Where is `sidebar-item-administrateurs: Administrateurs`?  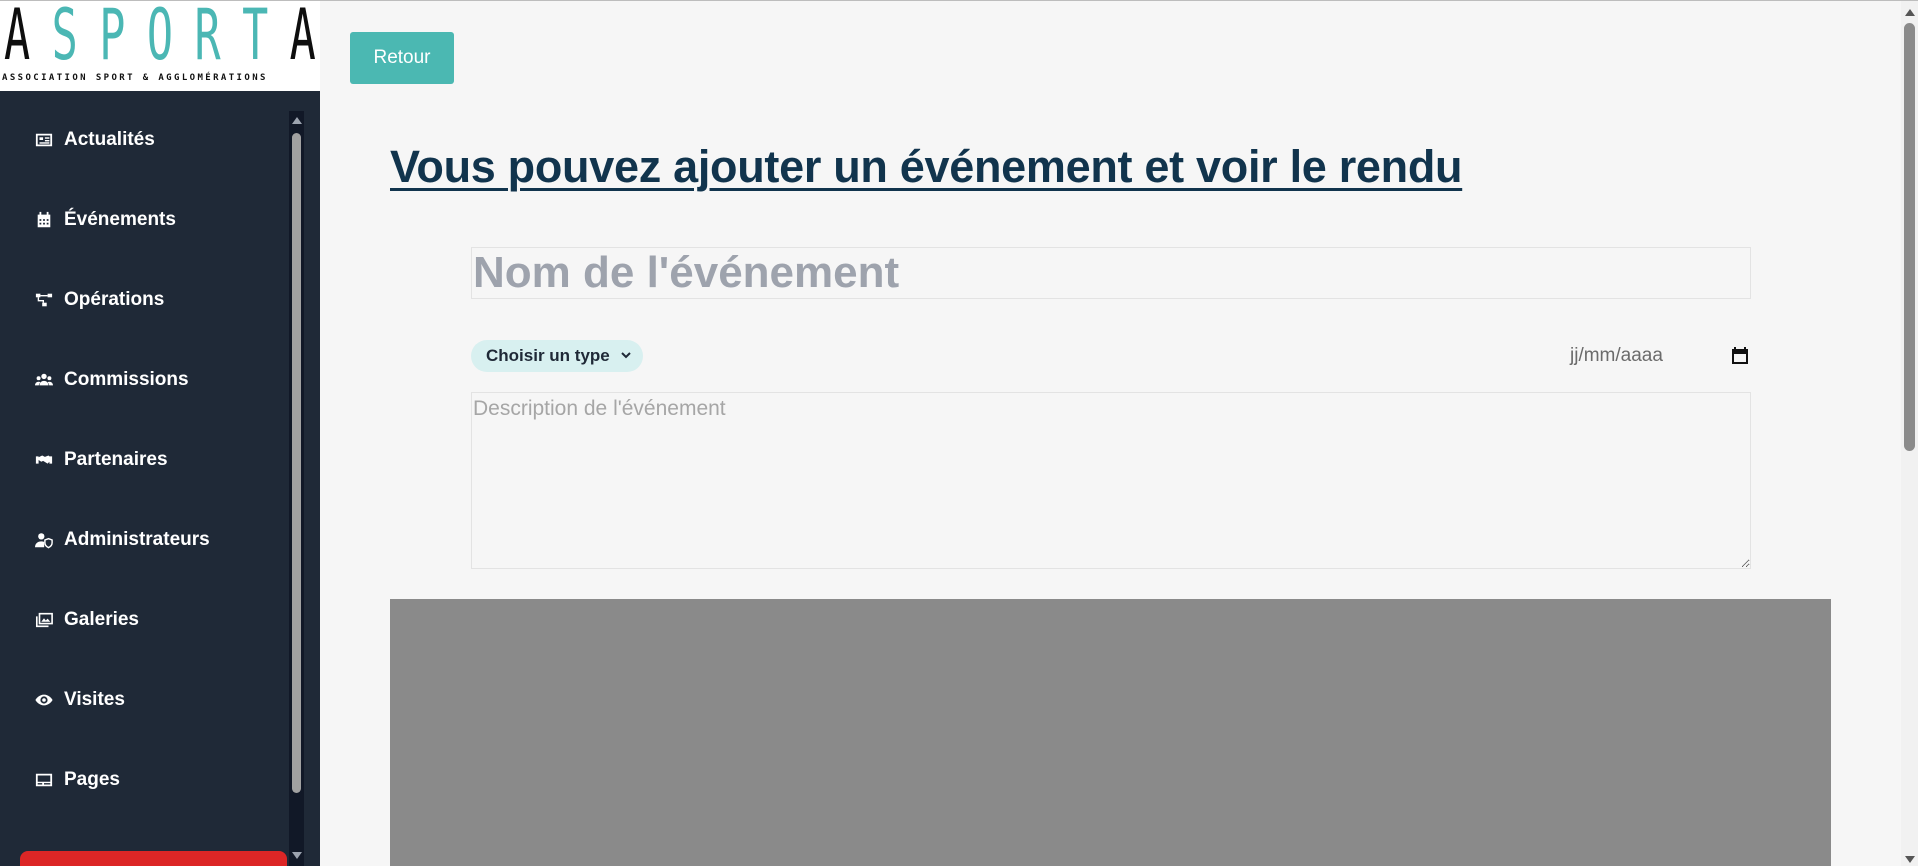
sidebar-item-administrateurs: Administrateurs is located at coordinates (122, 540).